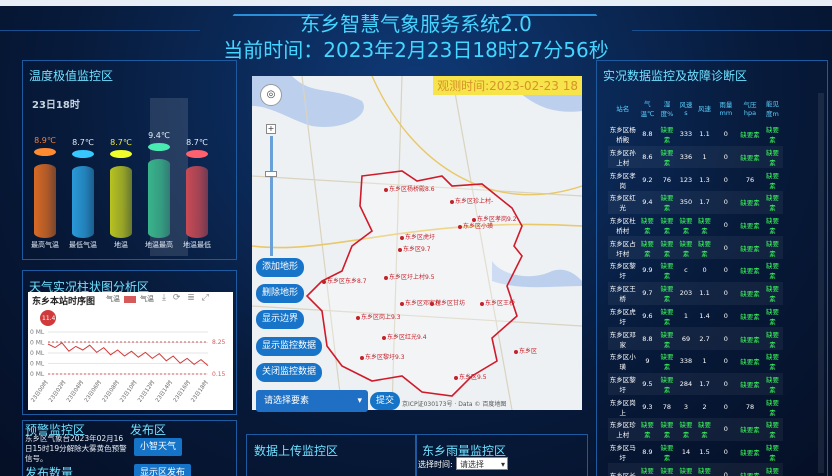 The height and width of the screenshot is (476, 832). What do you see at coordinates (121, 245) in the screenshot?
I see `temp-bar-label: 地温` at bounding box center [121, 245].